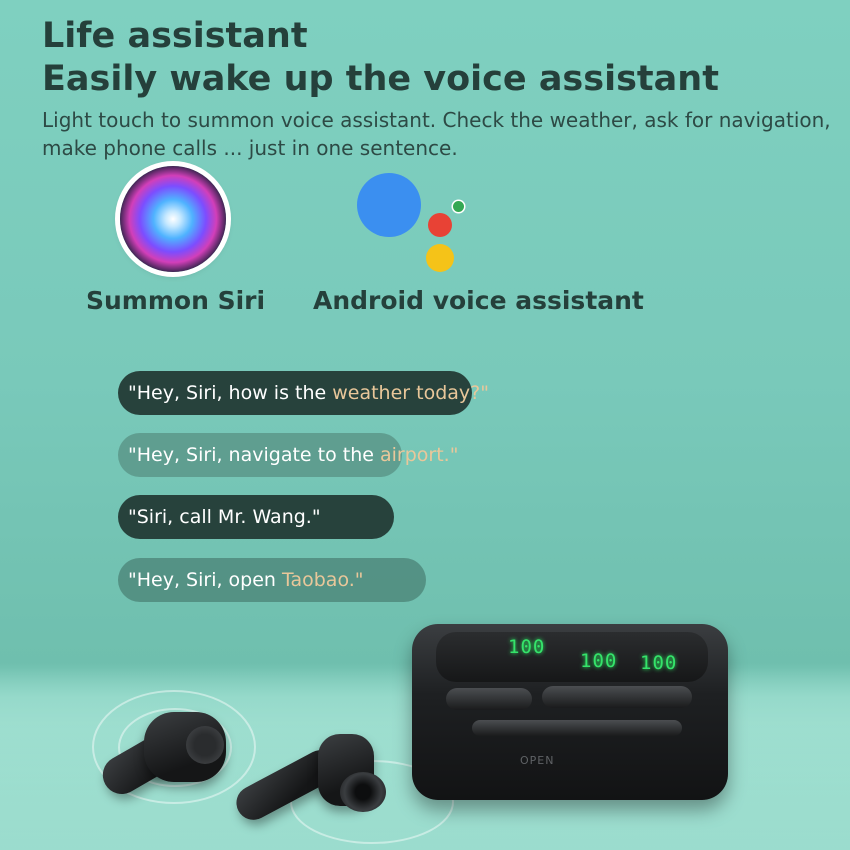 The height and width of the screenshot is (850, 850). Describe the element at coordinates (205, 745) in the screenshot. I see `earbud-left-touch-icon` at that location.